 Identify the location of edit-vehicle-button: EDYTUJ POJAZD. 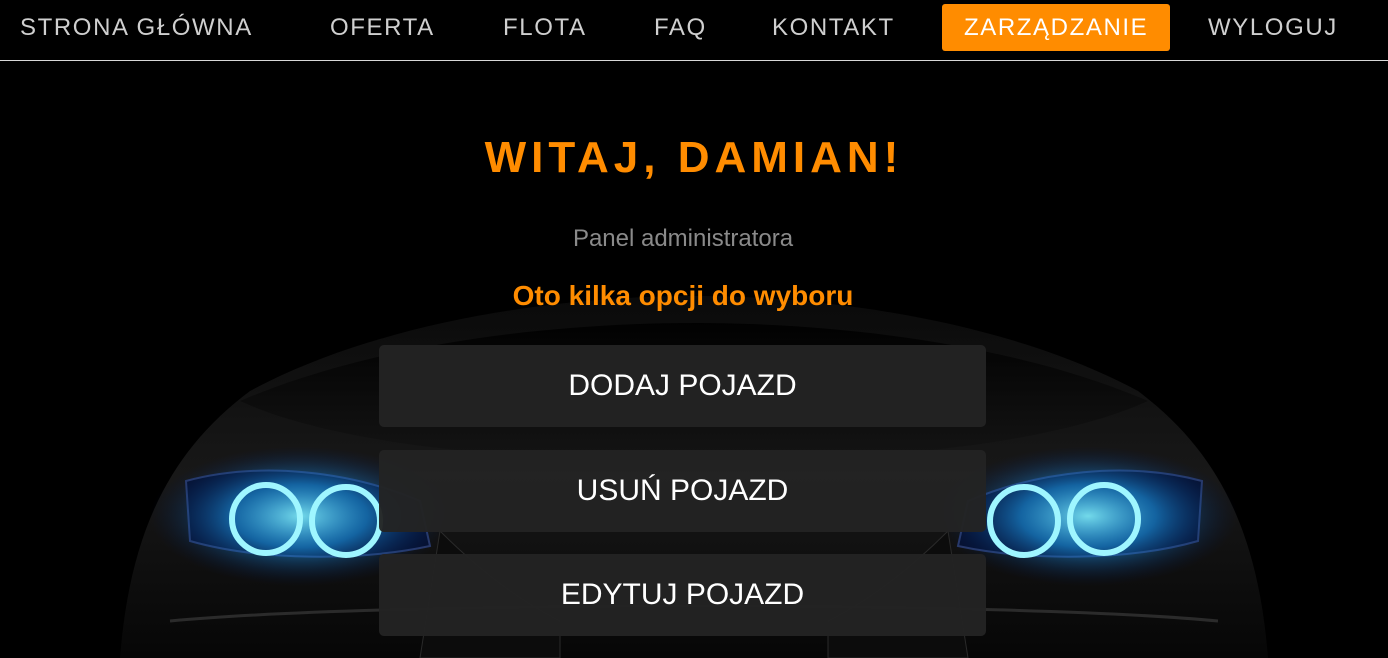
(682, 595).